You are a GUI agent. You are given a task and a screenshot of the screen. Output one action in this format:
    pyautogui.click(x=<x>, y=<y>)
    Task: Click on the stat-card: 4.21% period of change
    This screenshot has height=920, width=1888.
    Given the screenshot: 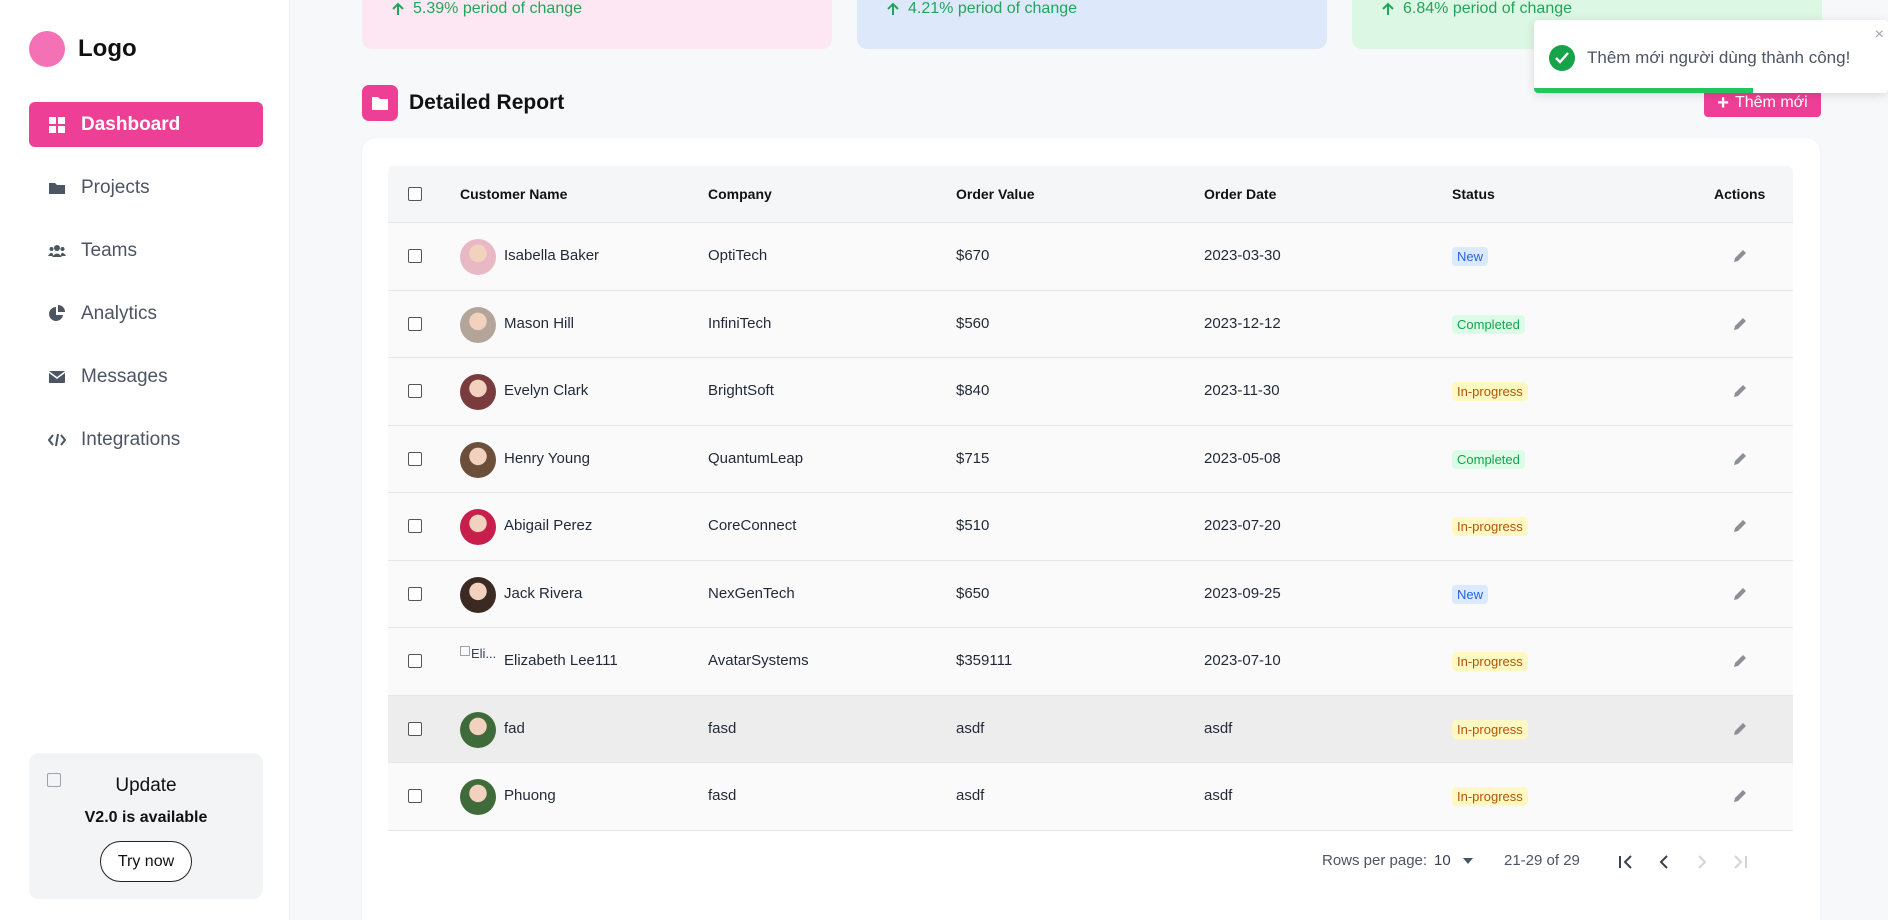 What is the action you would take?
    pyautogui.click(x=1092, y=24)
    